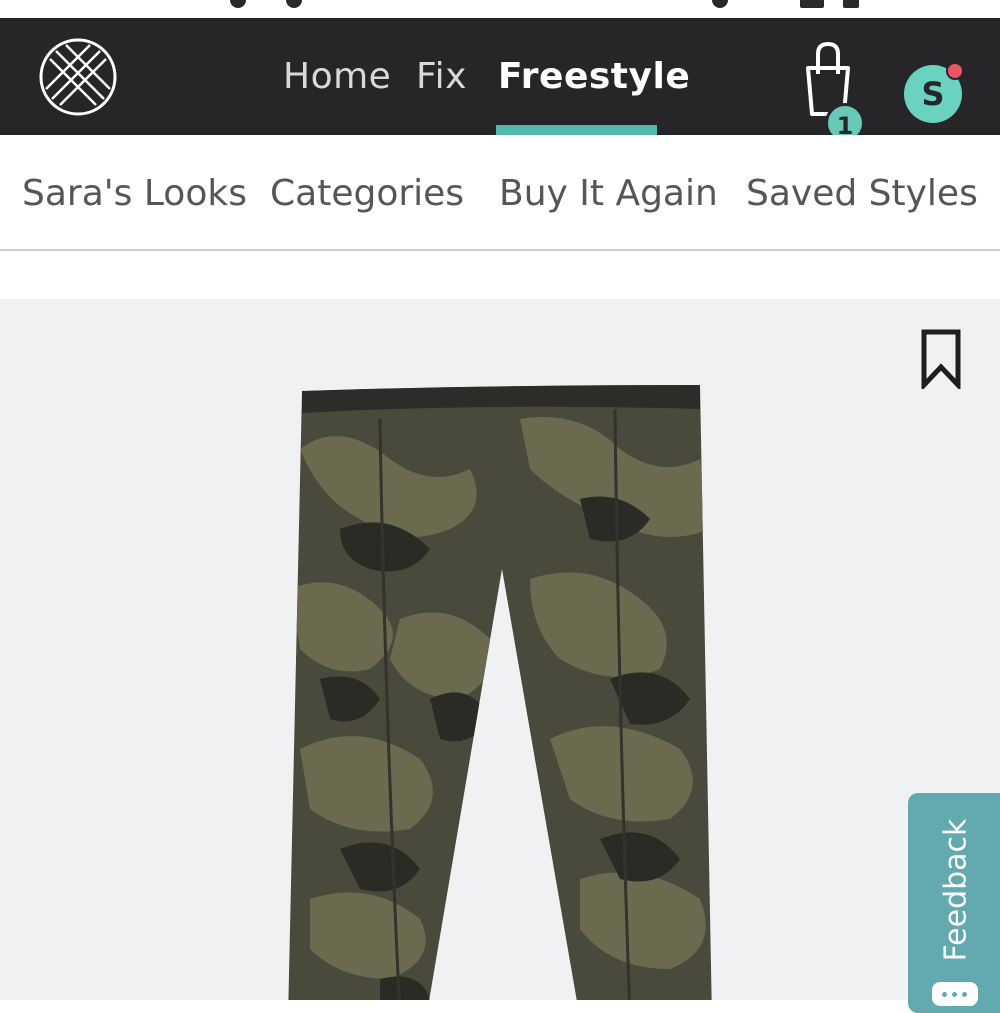 This screenshot has height=1013, width=1000. Describe the element at coordinates (576, 130) in the screenshot. I see `active-tab-indicator` at that location.